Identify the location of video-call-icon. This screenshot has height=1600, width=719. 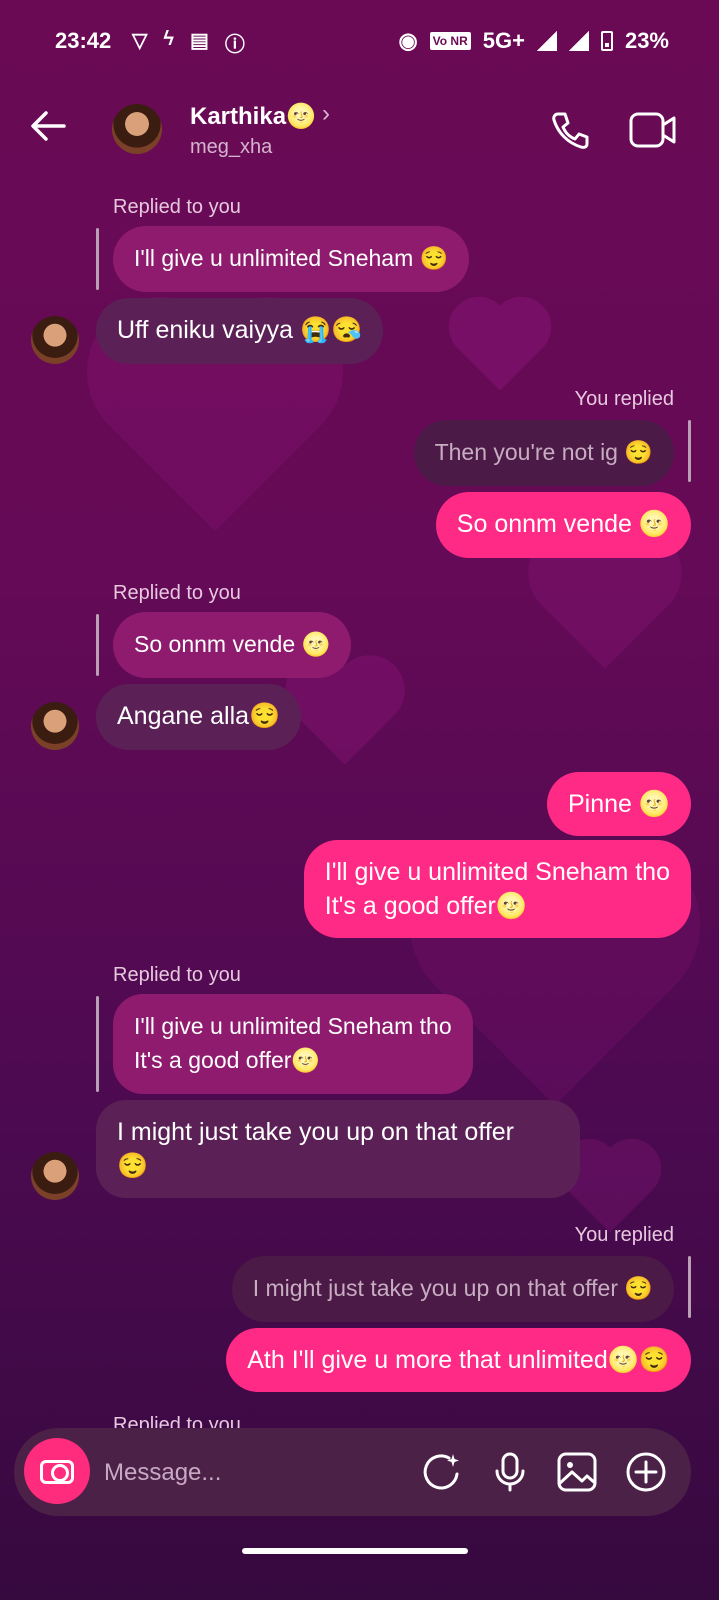
(653, 130).